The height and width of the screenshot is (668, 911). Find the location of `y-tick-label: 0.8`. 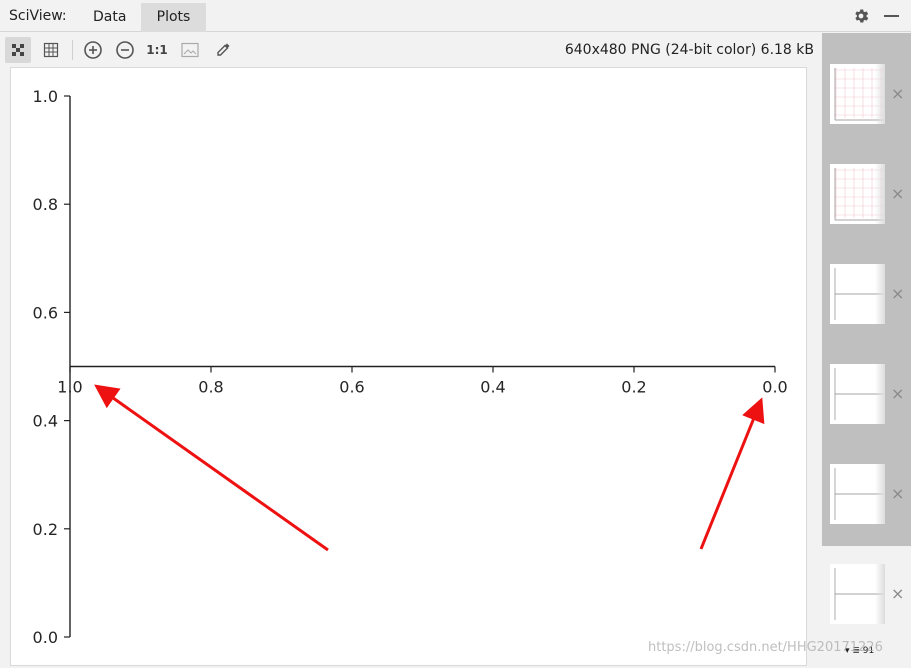

y-tick-label: 0.8 is located at coordinates (45, 204).